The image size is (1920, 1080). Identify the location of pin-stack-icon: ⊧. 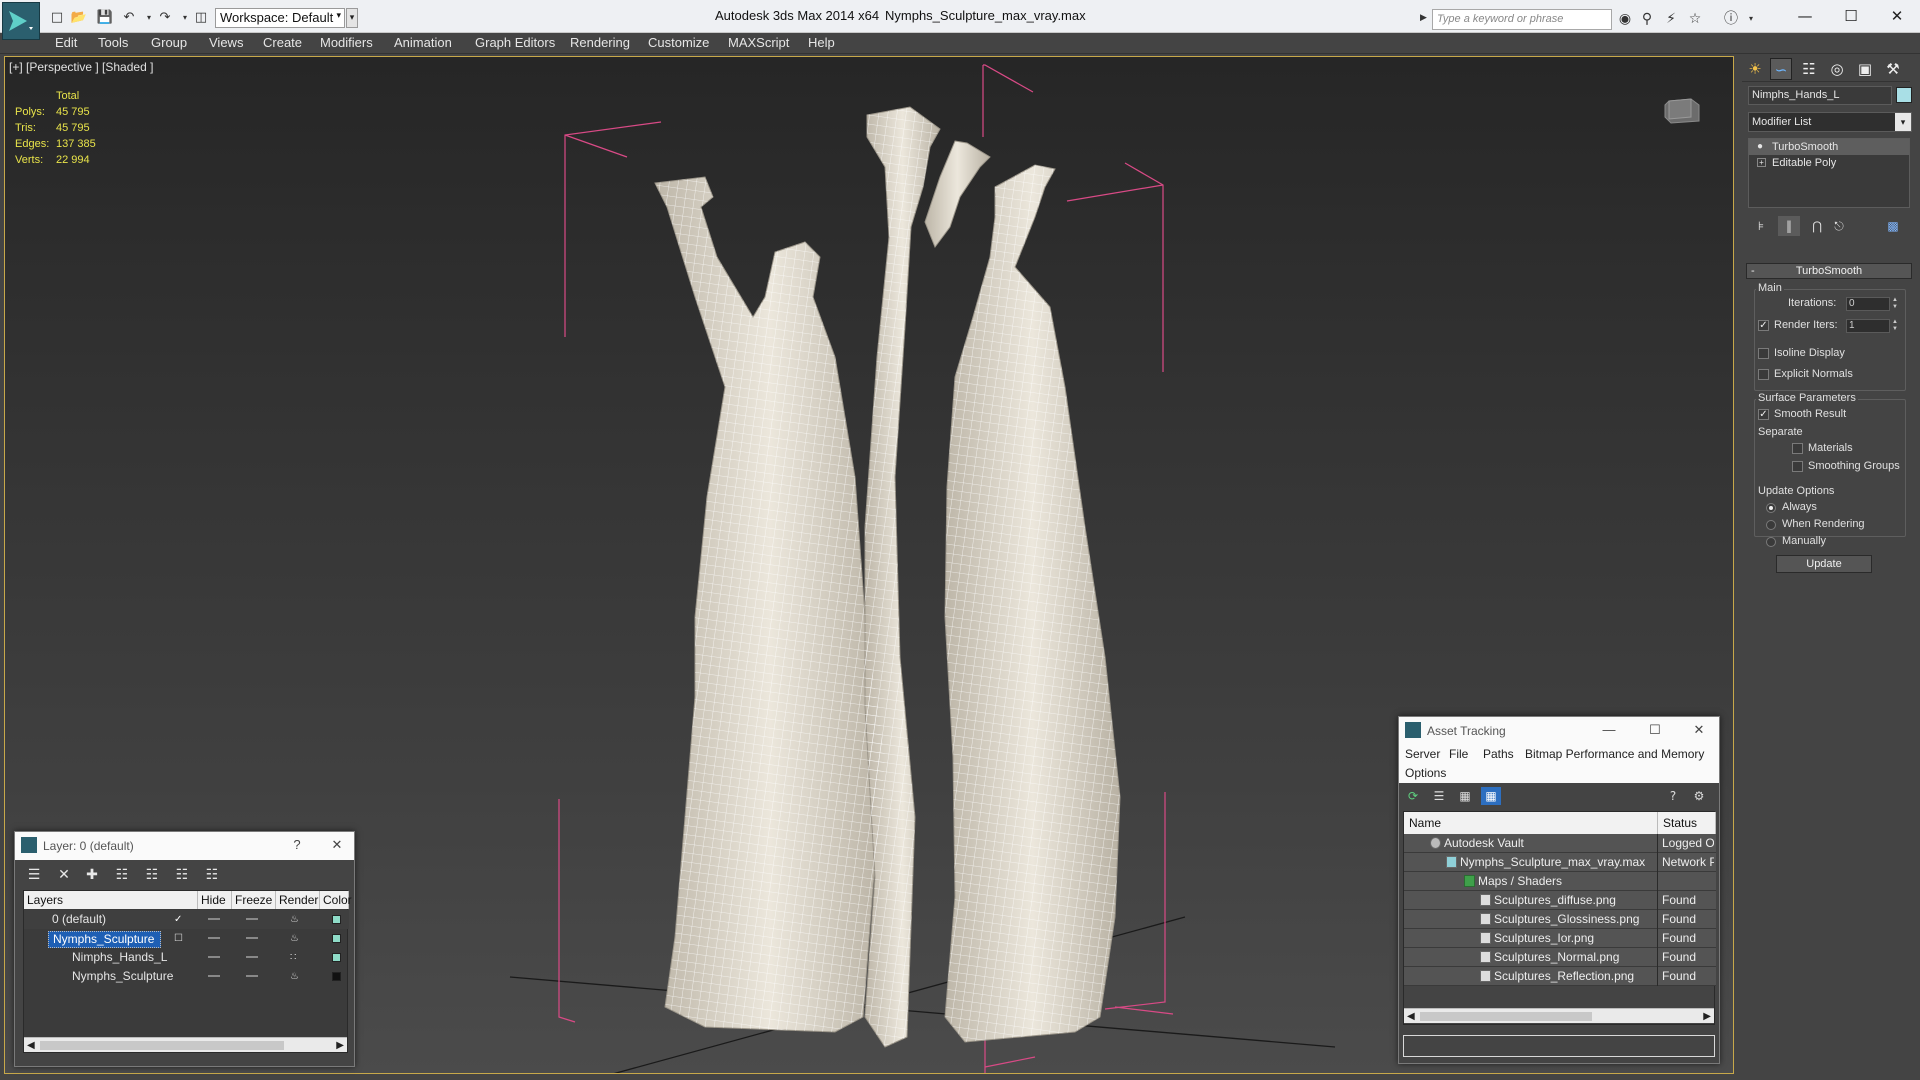
(1761, 226).